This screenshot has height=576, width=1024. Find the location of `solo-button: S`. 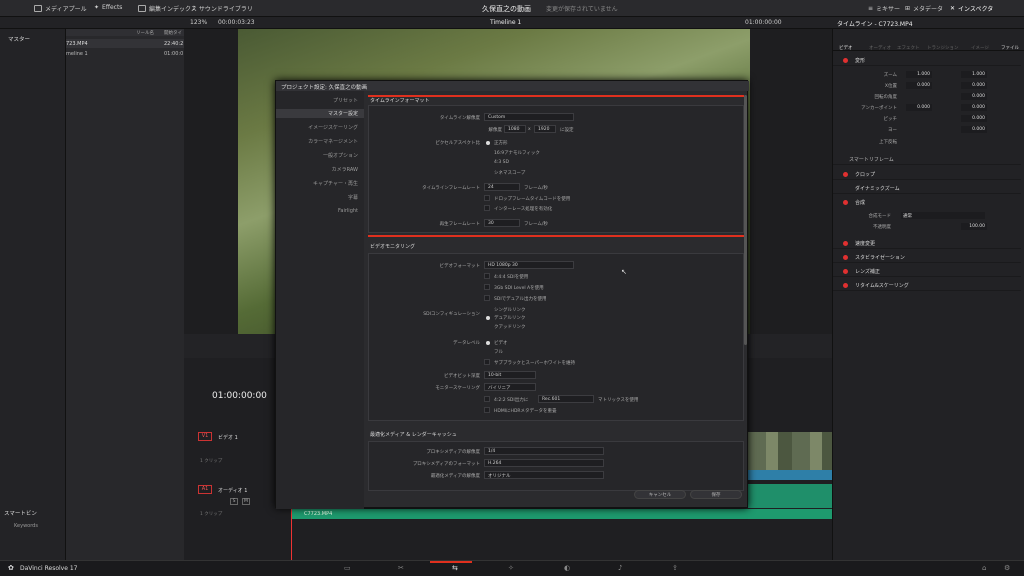

solo-button: S is located at coordinates (234, 501).